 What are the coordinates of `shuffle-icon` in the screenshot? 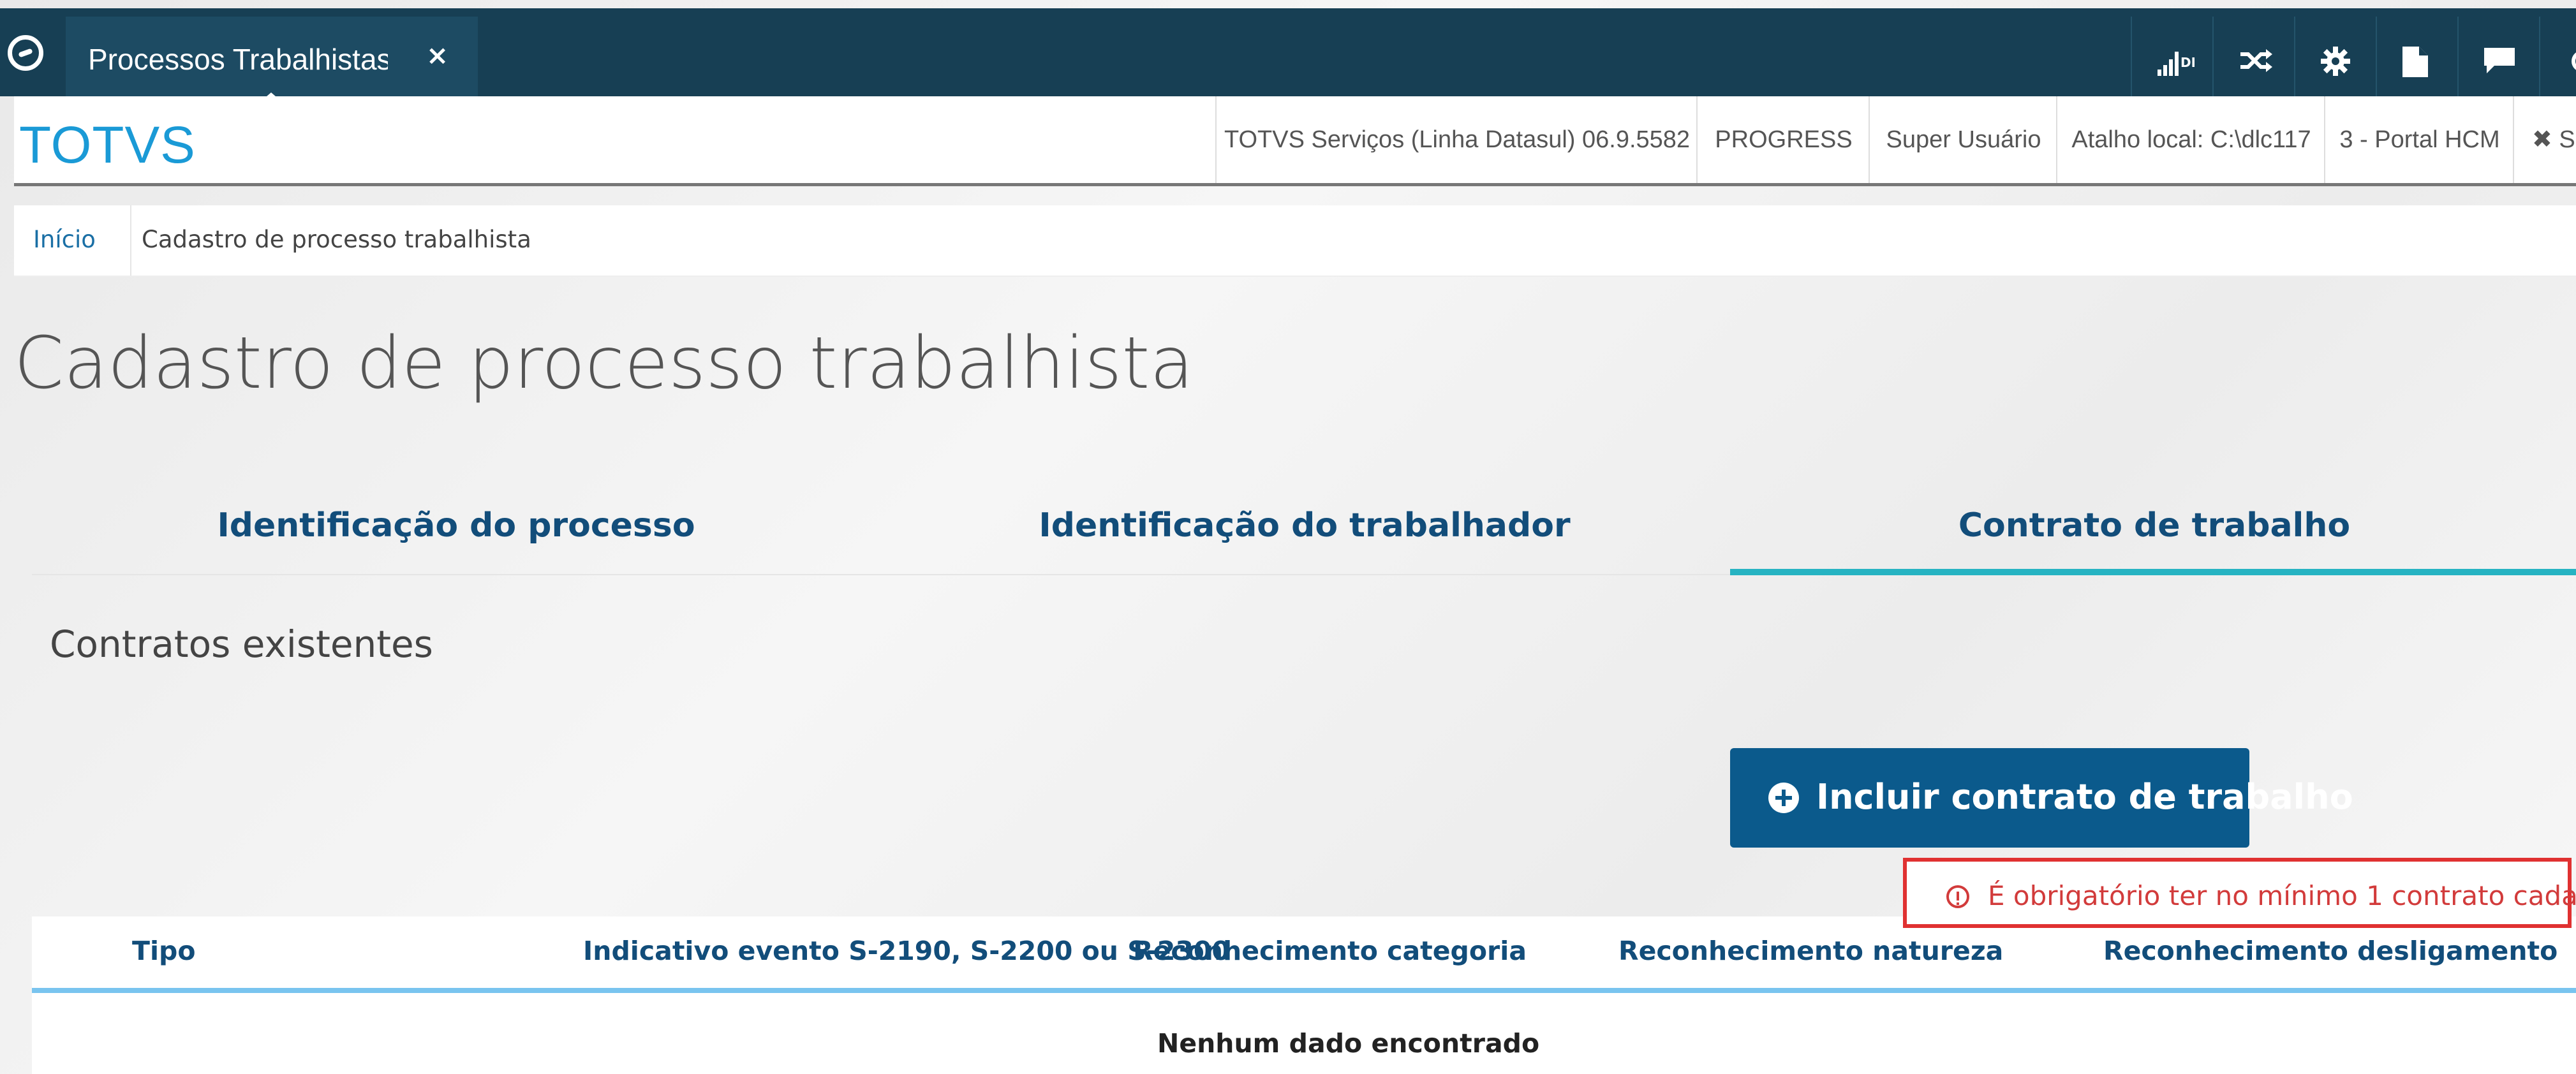 It's located at (2256, 60).